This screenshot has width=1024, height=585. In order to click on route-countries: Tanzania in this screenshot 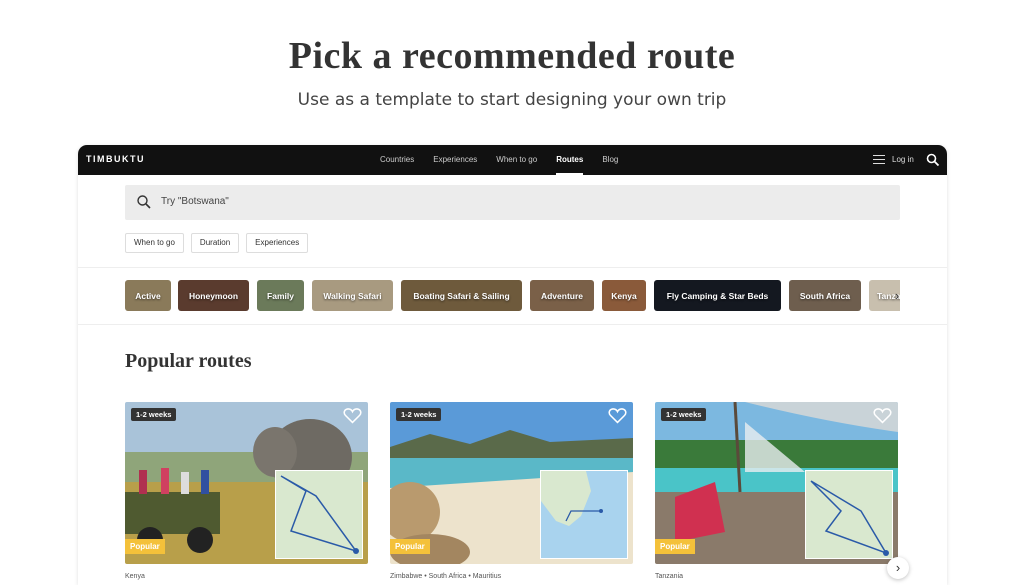, I will do `click(669, 576)`.